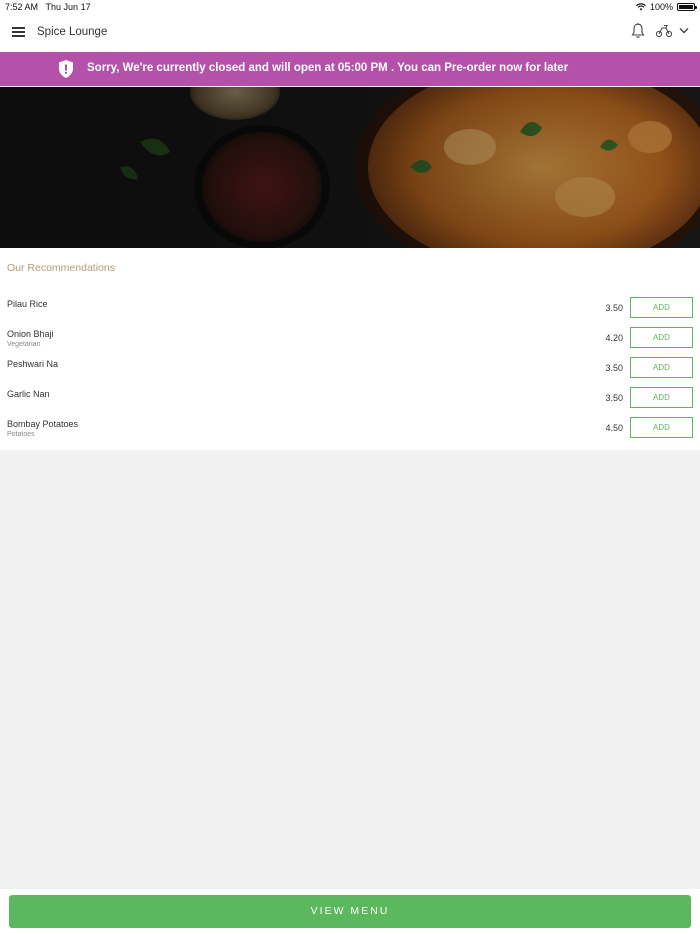 This screenshot has width=700, height=934. What do you see at coordinates (641, 7) in the screenshot?
I see `wifi-icon` at bounding box center [641, 7].